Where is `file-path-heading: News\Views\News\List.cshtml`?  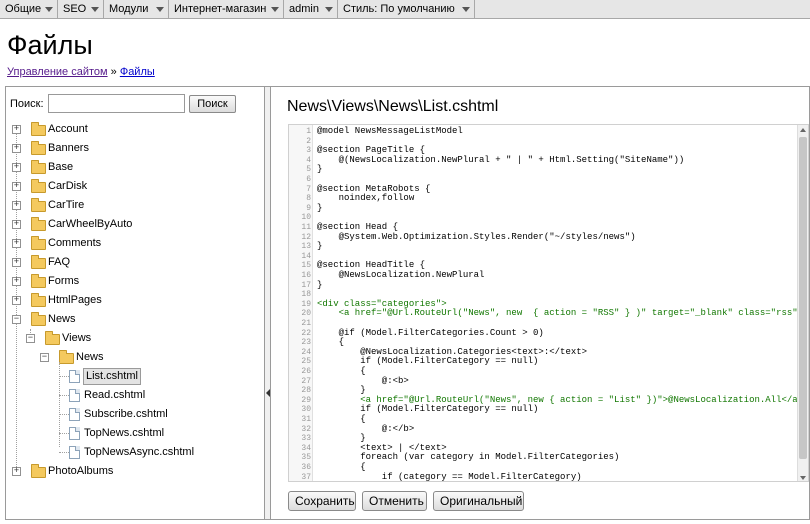 file-path-heading: News\Views\News\List.cshtml is located at coordinates (393, 106).